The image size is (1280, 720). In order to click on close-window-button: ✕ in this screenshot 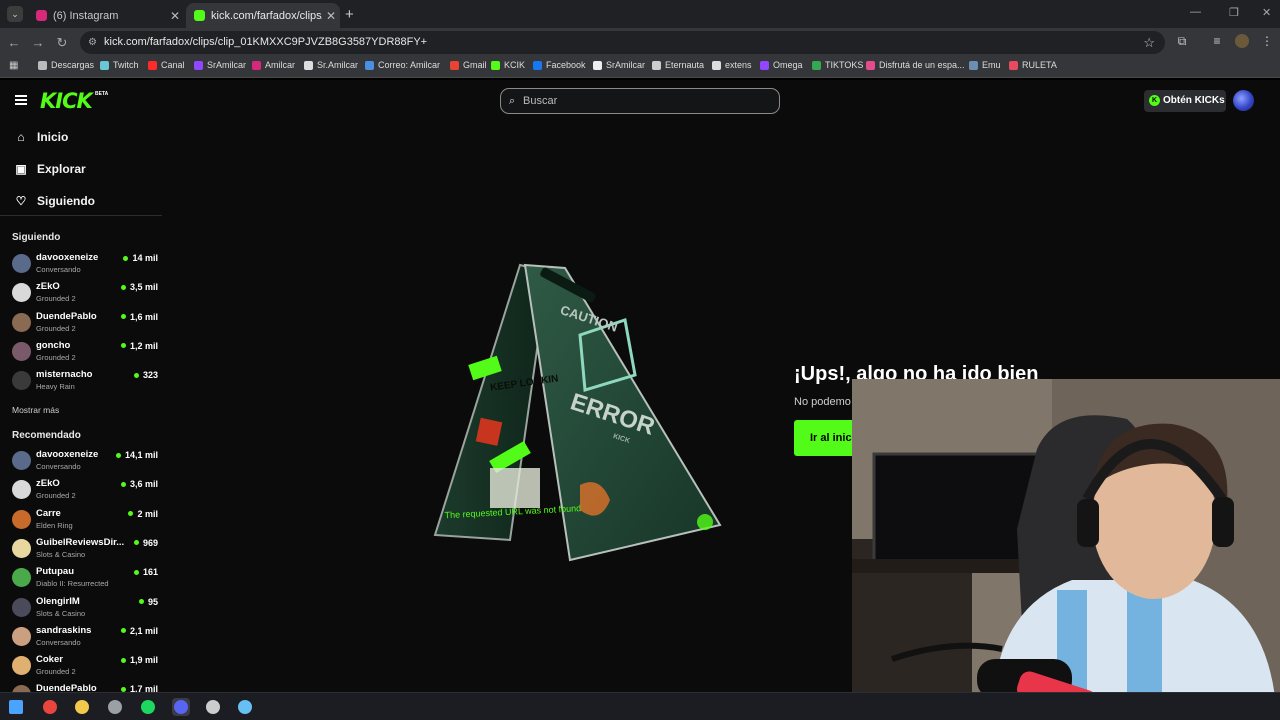, I will do `click(1266, 12)`.